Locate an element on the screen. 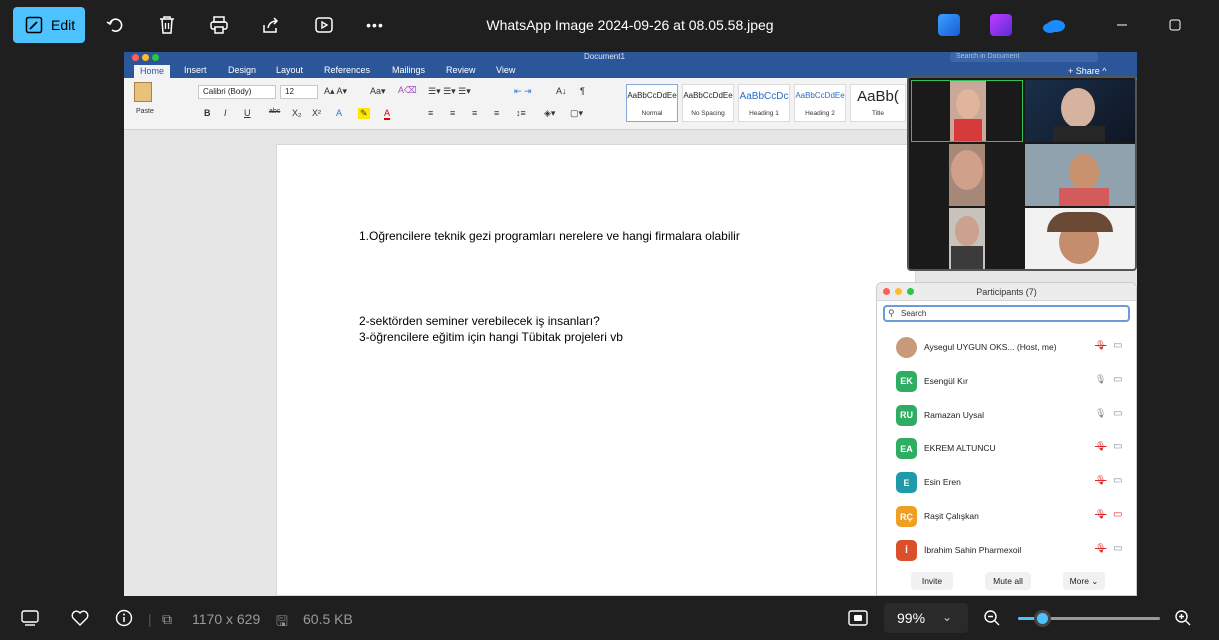  tab-mailings: Mailings is located at coordinates (408, 70).